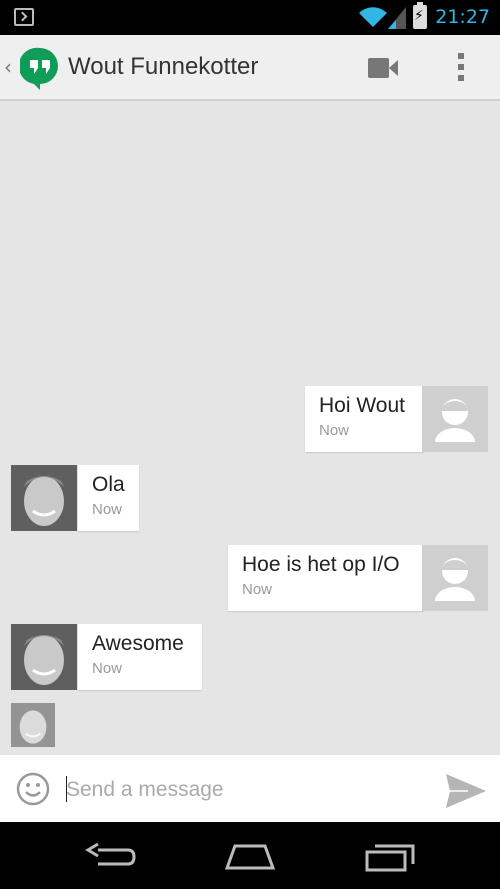 This screenshot has height=889, width=500. What do you see at coordinates (466, 791) in the screenshot?
I see `send-icon` at bounding box center [466, 791].